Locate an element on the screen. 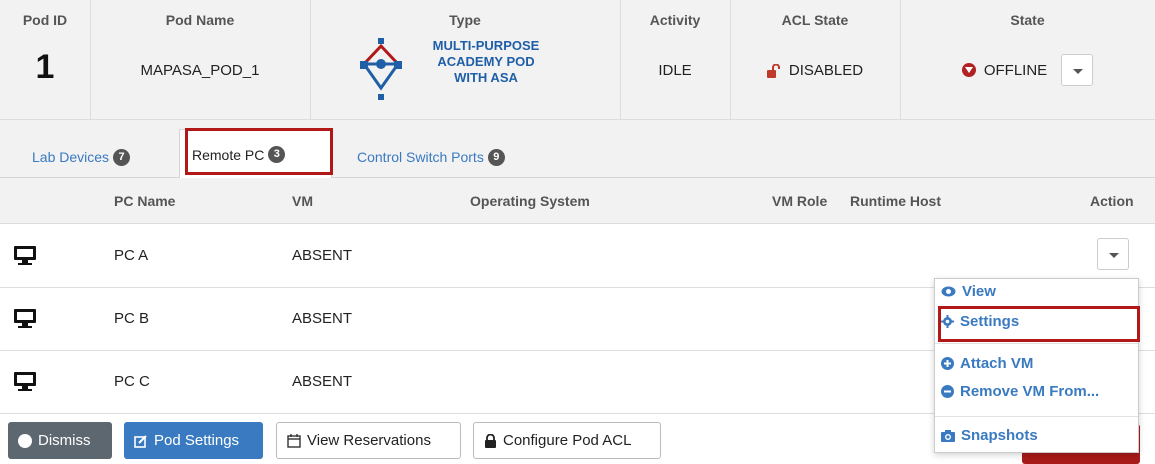  menu-item-snapshots: Snapshots is located at coordinates (989, 435).